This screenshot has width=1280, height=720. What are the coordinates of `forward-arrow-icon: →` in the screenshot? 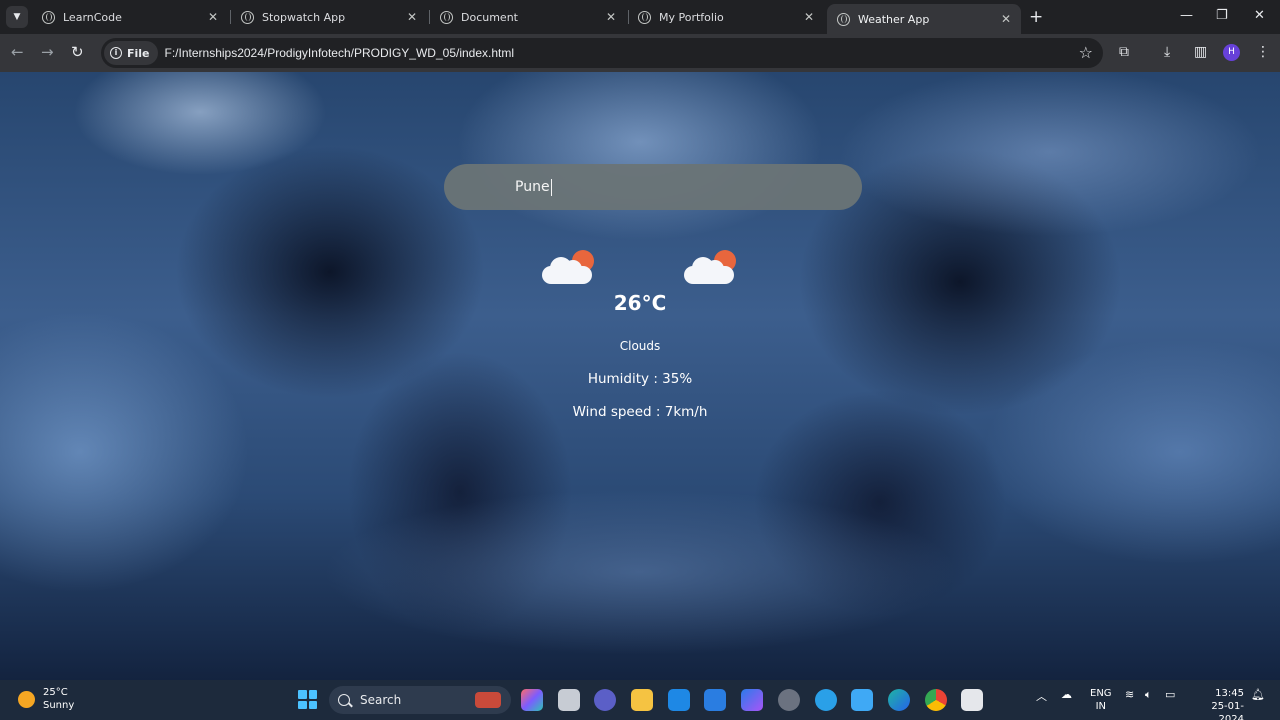 It's located at (47, 52).